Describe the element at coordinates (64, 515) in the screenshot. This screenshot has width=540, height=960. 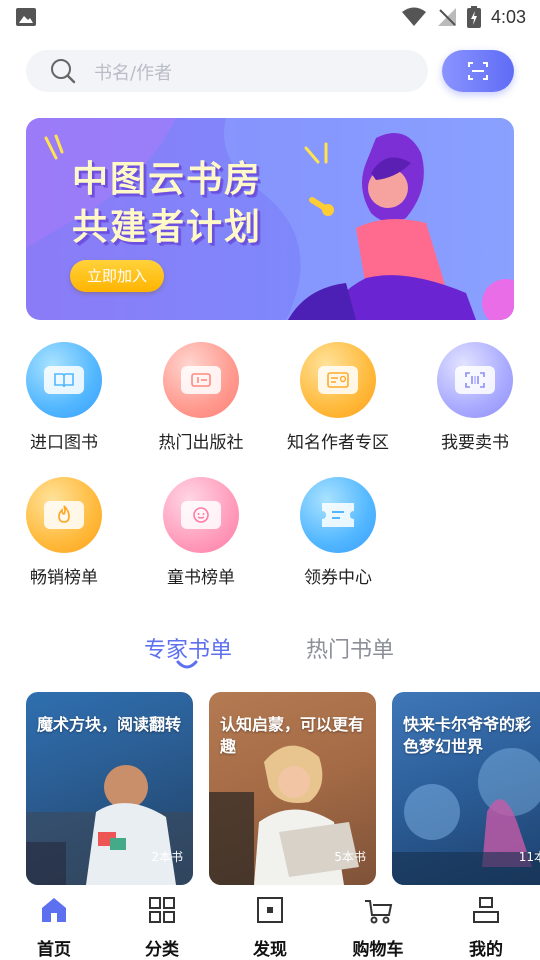
I see `flame-icon` at that location.